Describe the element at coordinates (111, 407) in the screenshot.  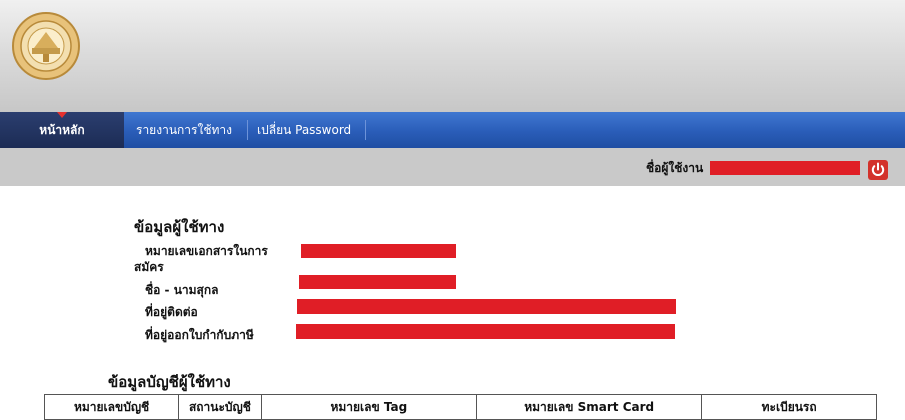
I see `col-header-account-number: หมายเลขบัญชี` at that location.